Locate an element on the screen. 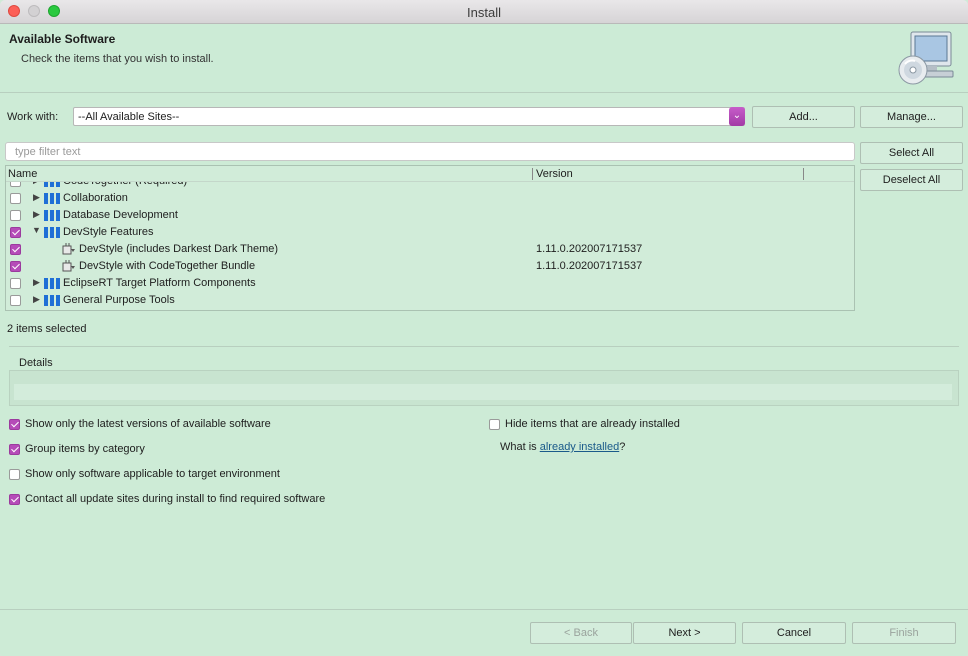 Image resolution: width=968 pixels, height=656 pixels. tree-row-general-purpose-tools: ▶ General Purpose Tools is located at coordinates (430, 300).